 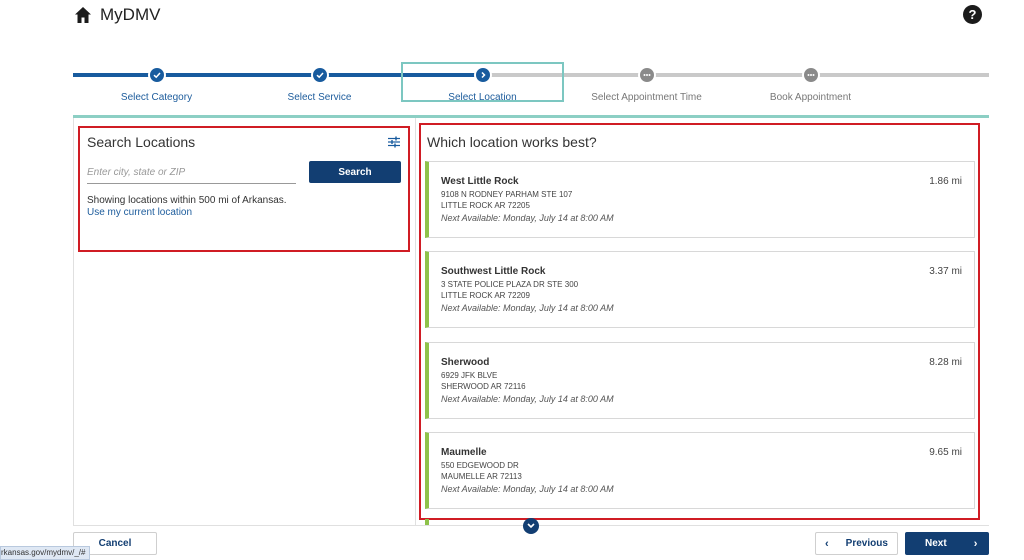 What do you see at coordinates (156, 97) in the screenshot?
I see `step-label: Select Category` at bounding box center [156, 97].